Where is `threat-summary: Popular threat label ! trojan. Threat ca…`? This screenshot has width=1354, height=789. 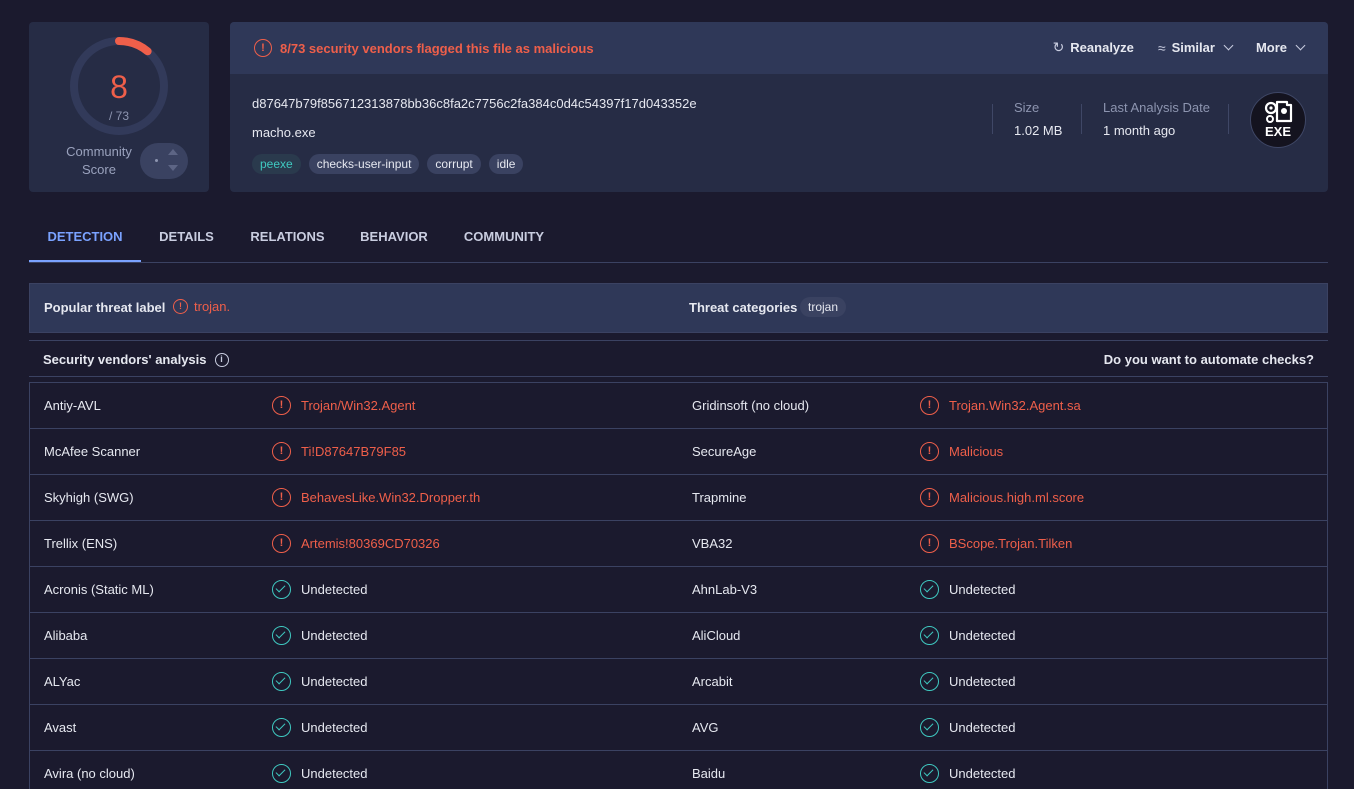 threat-summary: Popular threat label ! trojan. Threat ca… is located at coordinates (678, 308).